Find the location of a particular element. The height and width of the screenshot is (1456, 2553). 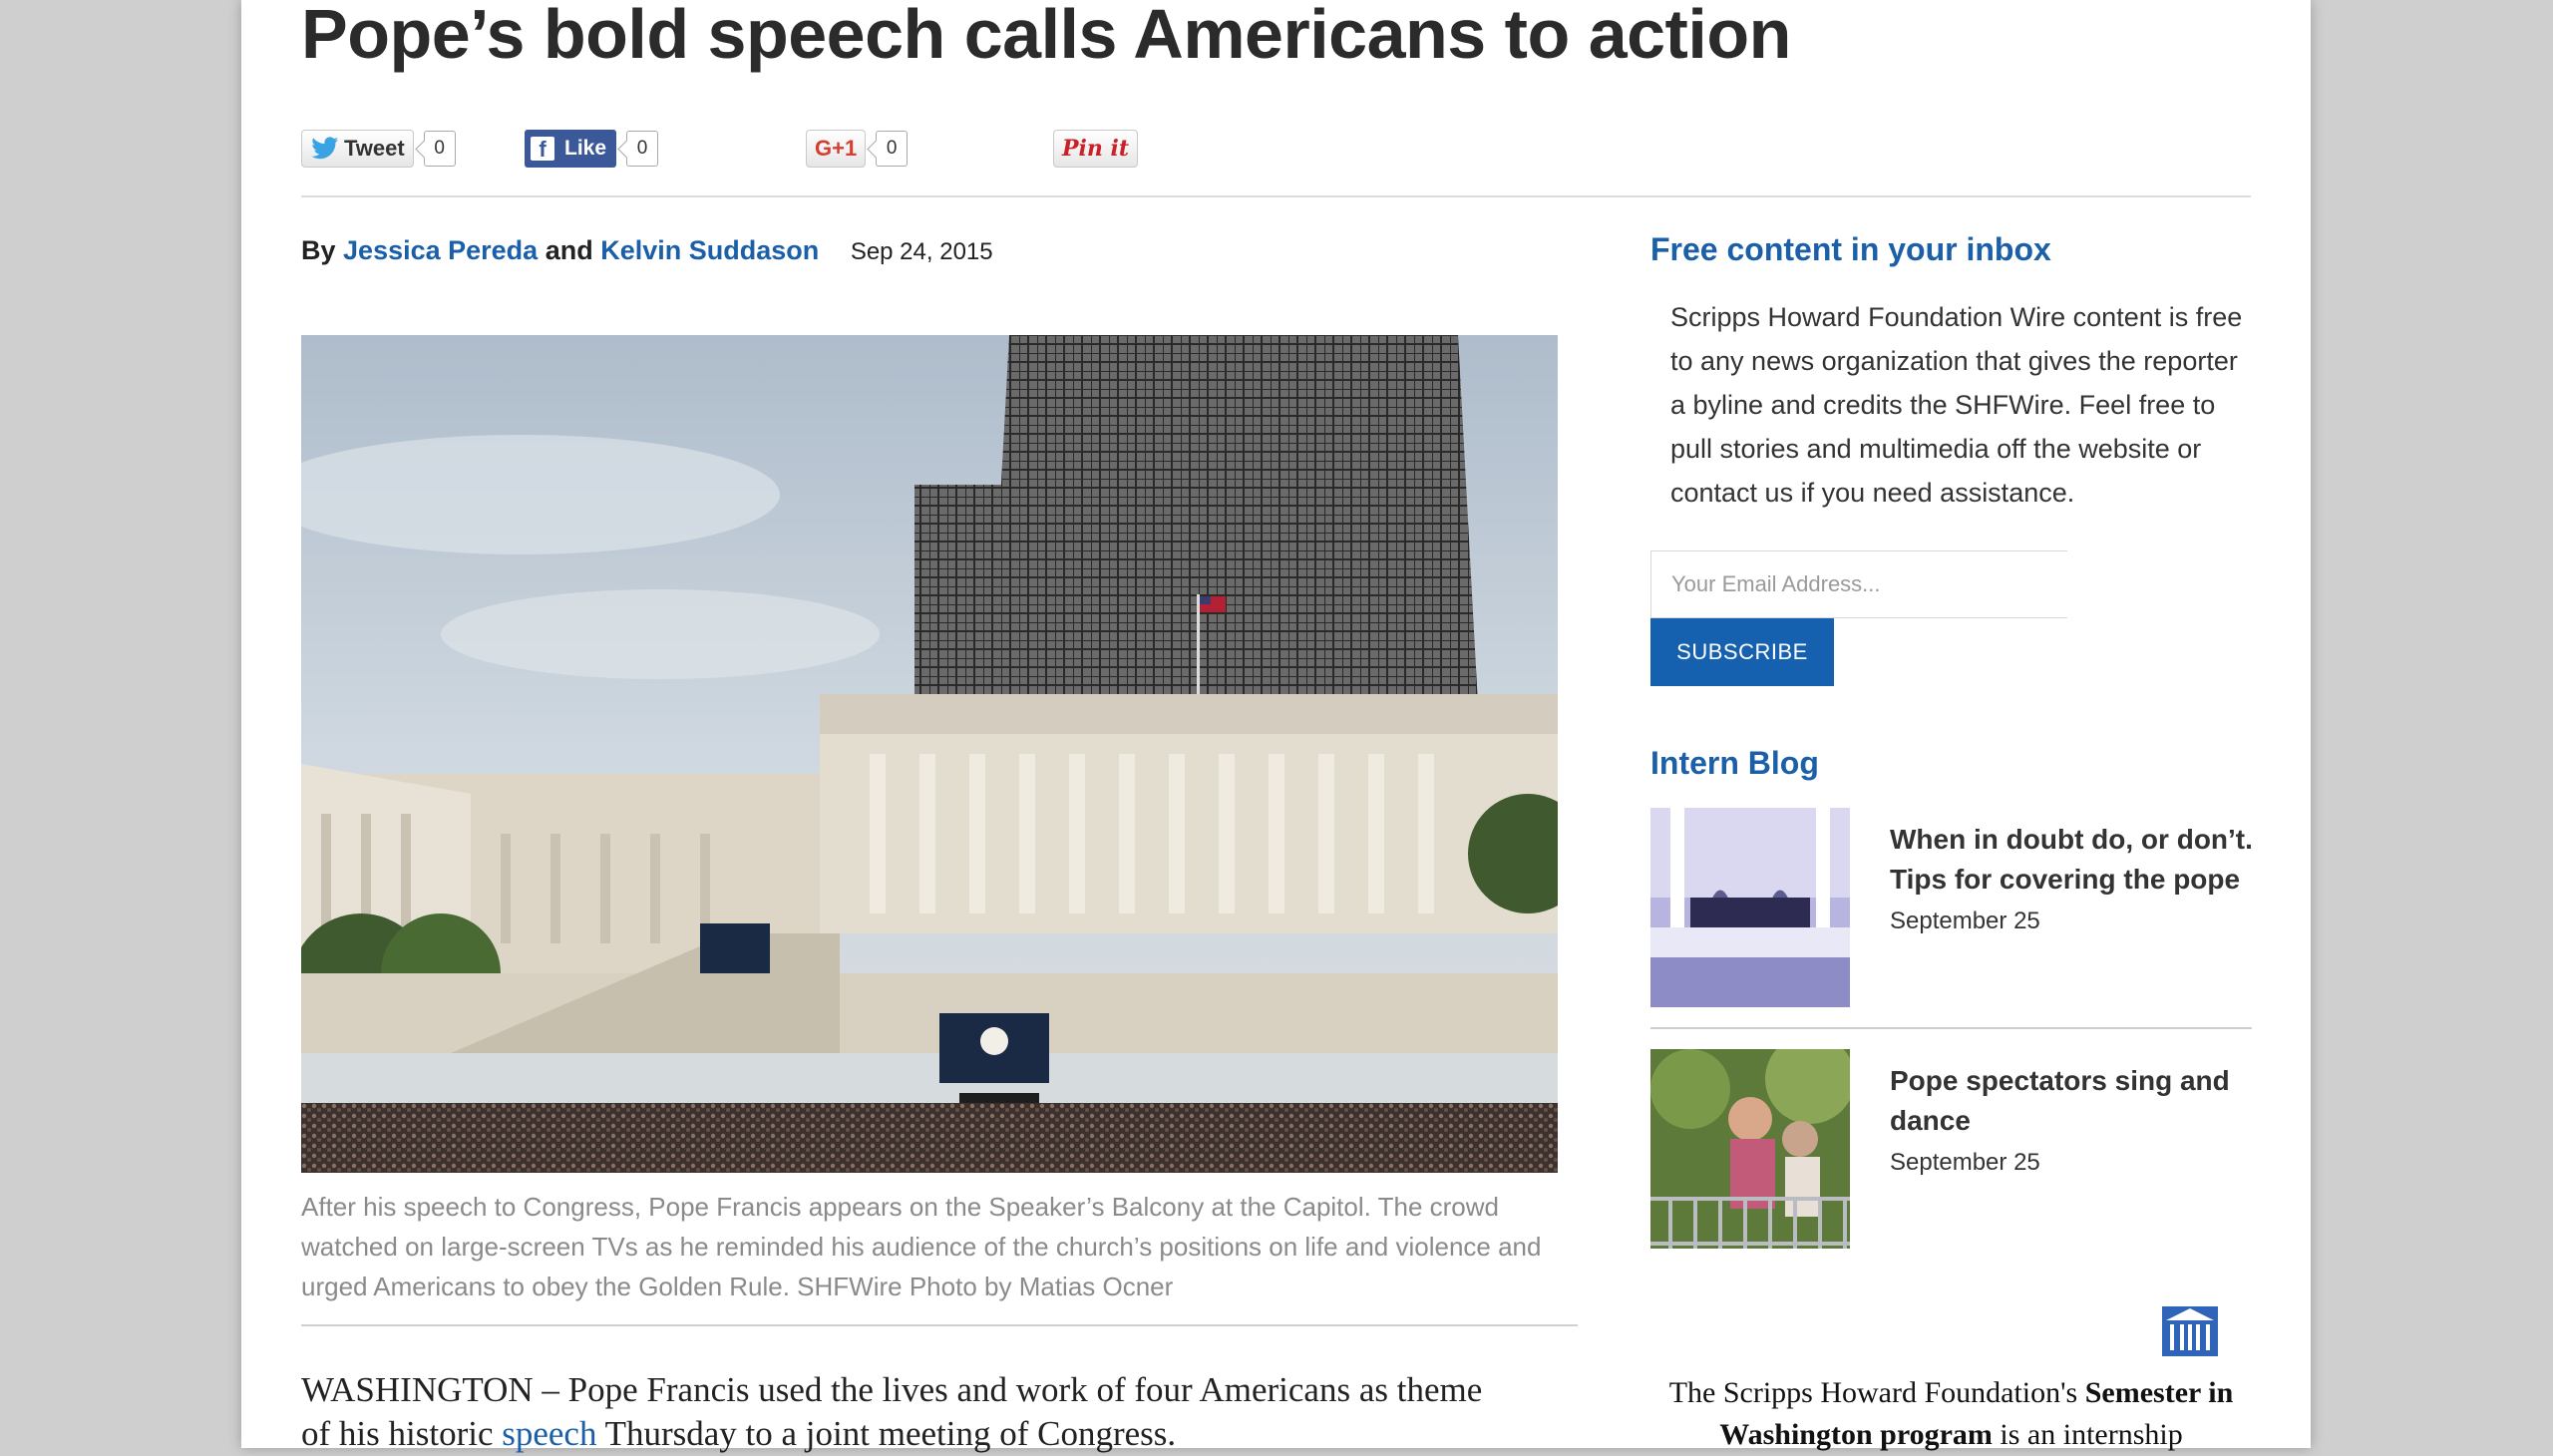

pinterest-share: Pin it is located at coordinates (1096, 149).